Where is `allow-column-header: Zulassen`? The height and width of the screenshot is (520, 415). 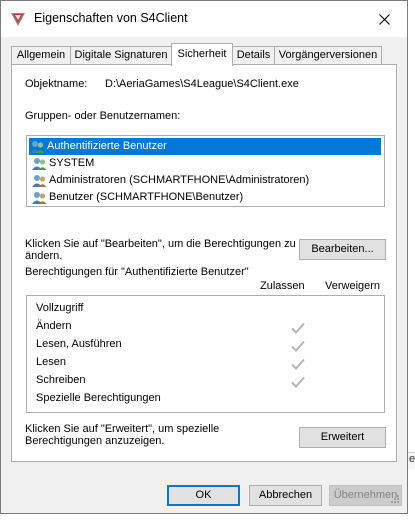 allow-column-header: Zulassen is located at coordinates (282, 286).